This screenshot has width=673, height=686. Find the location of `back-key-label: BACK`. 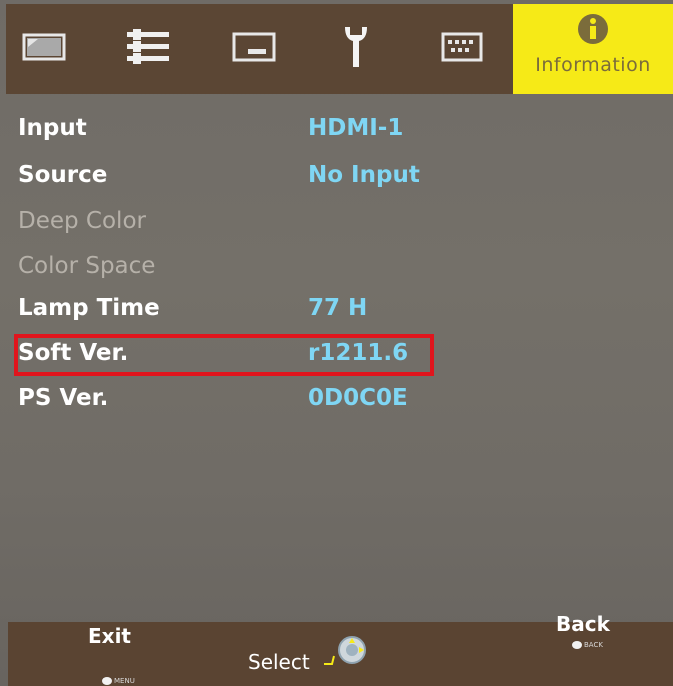

back-key-label: BACK is located at coordinates (593, 645).